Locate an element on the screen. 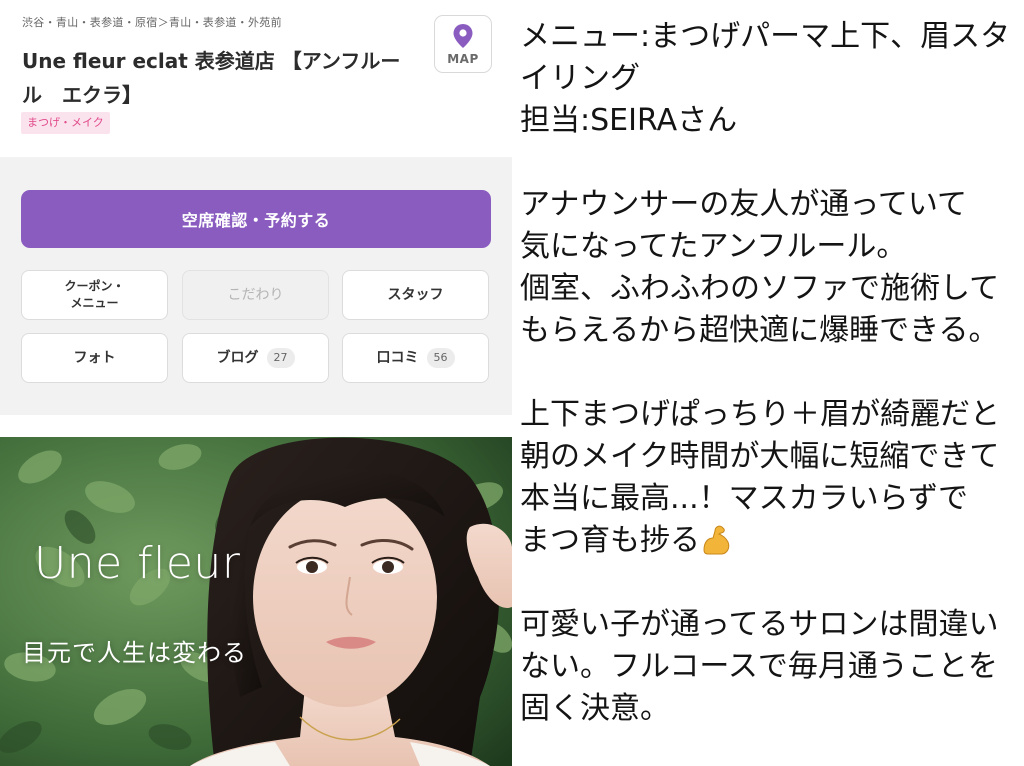 The height and width of the screenshot is (766, 1024). shop-name-line1: Une fleur eclat 表参道店 【アンフルー is located at coordinates (211, 61).